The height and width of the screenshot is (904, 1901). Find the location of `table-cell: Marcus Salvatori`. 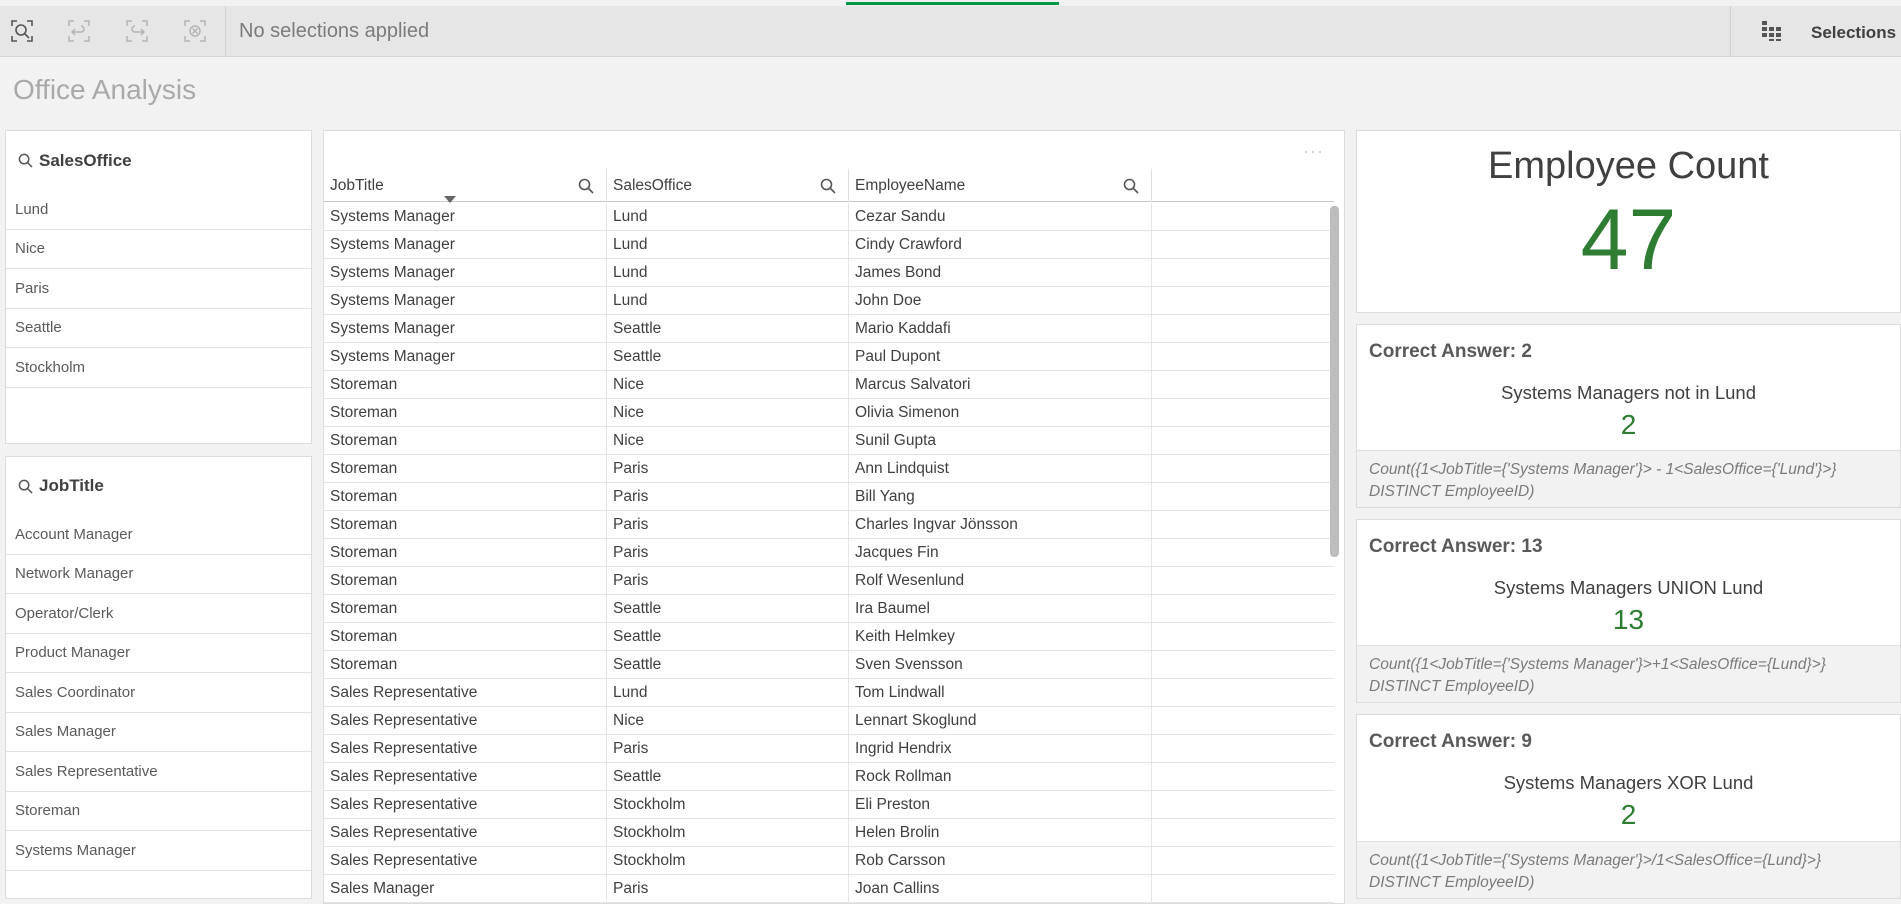

table-cell: Marcus Salvatori is located at coordinates (1000, 385).